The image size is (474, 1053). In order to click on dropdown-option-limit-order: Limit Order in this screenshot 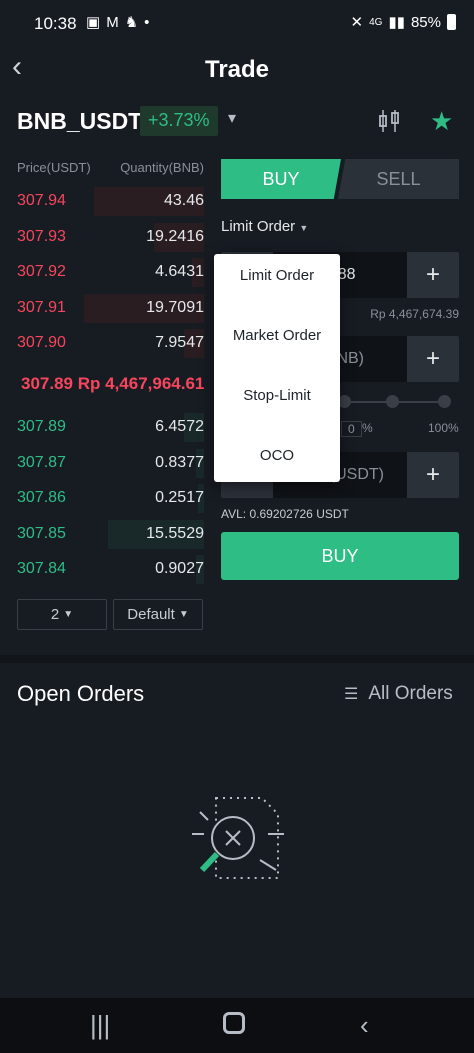, I will do `click(277, 275)`.